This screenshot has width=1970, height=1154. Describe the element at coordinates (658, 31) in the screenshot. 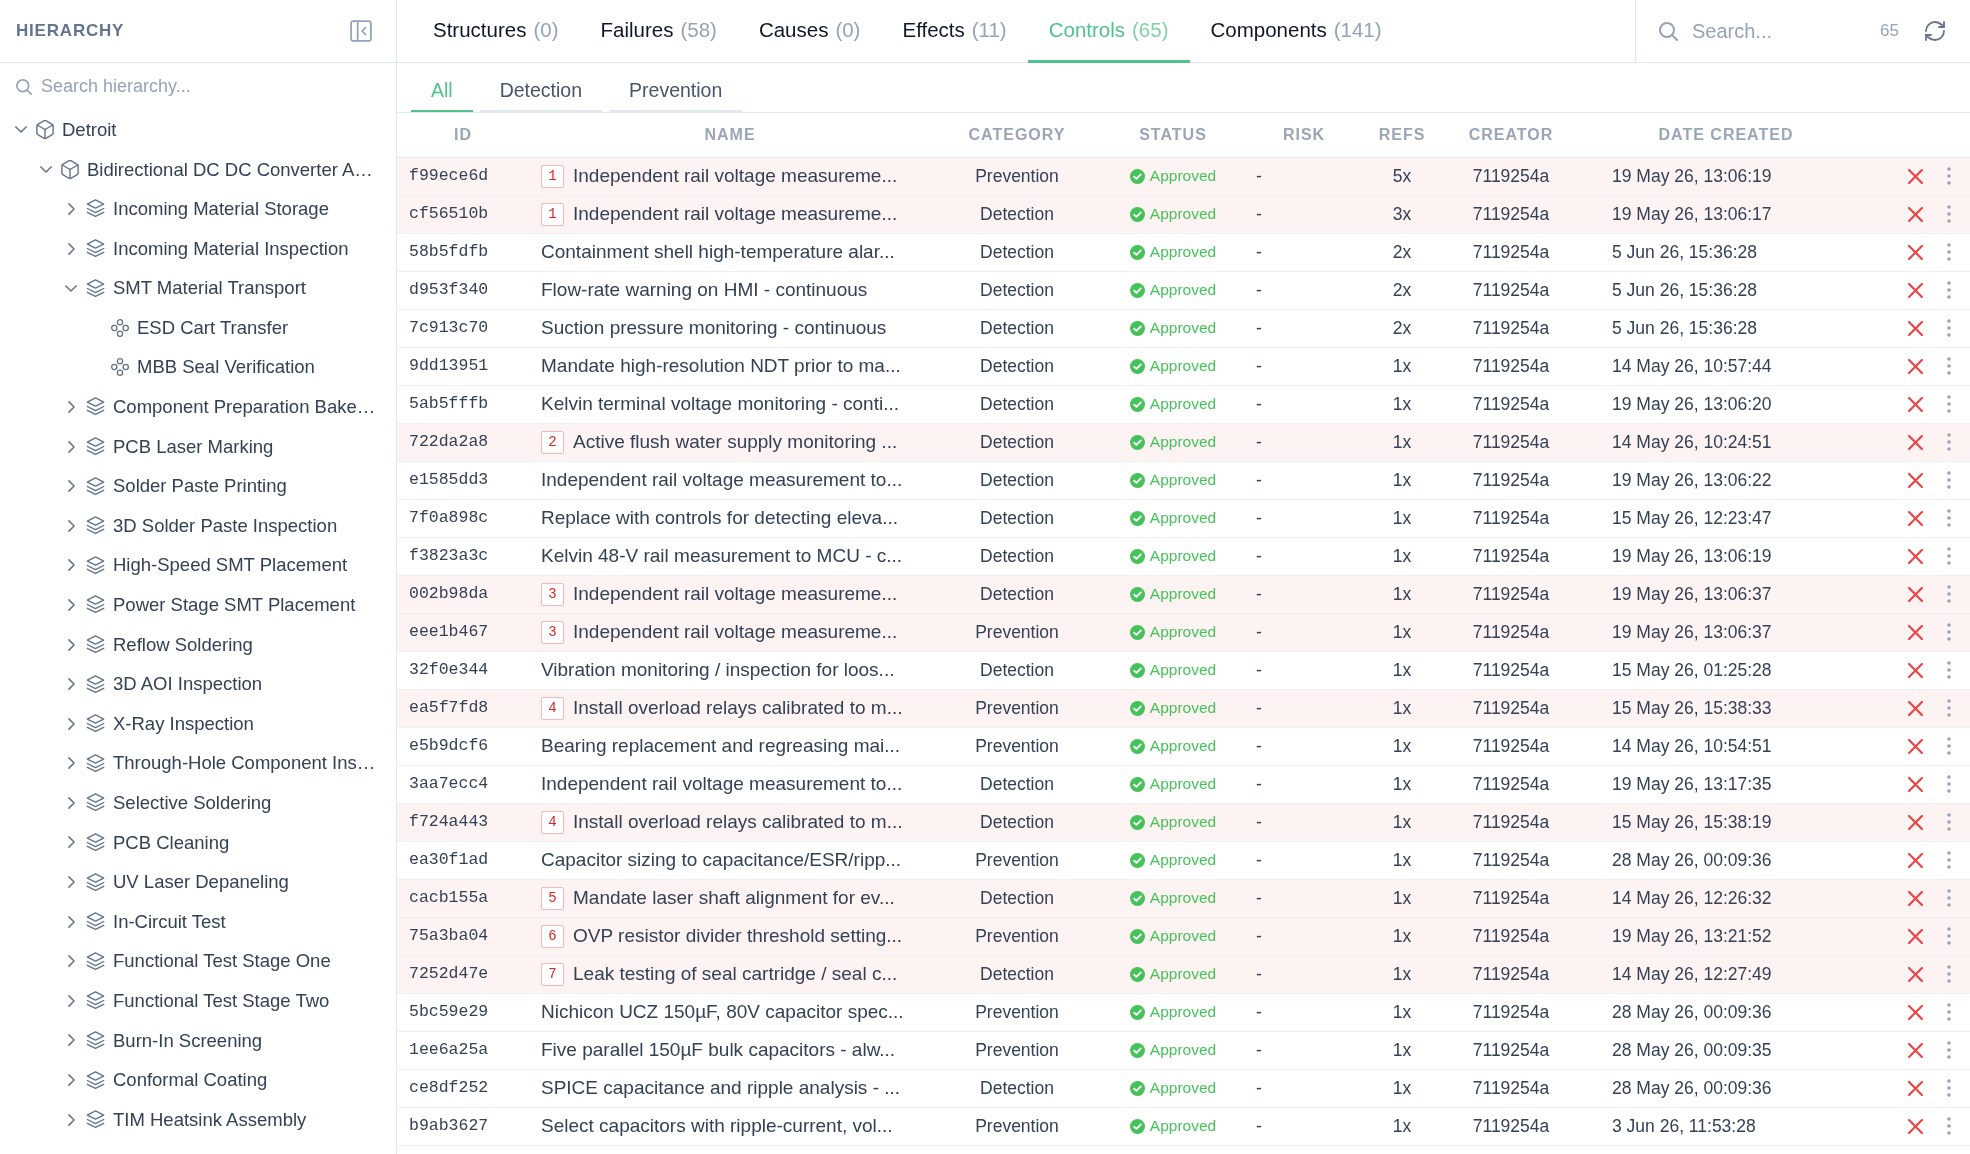

I see `tab: Failures (58)` at that location.